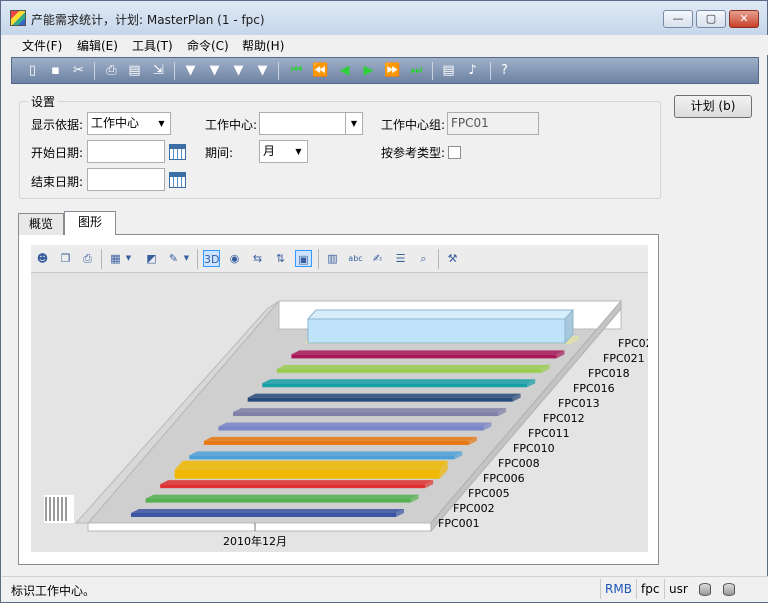 The height and width of the screenshot is (603, 768). Describe the element at coordinates (283, 151) in the screenshot. I see `period-dropdown: 月 ▼` at that location.